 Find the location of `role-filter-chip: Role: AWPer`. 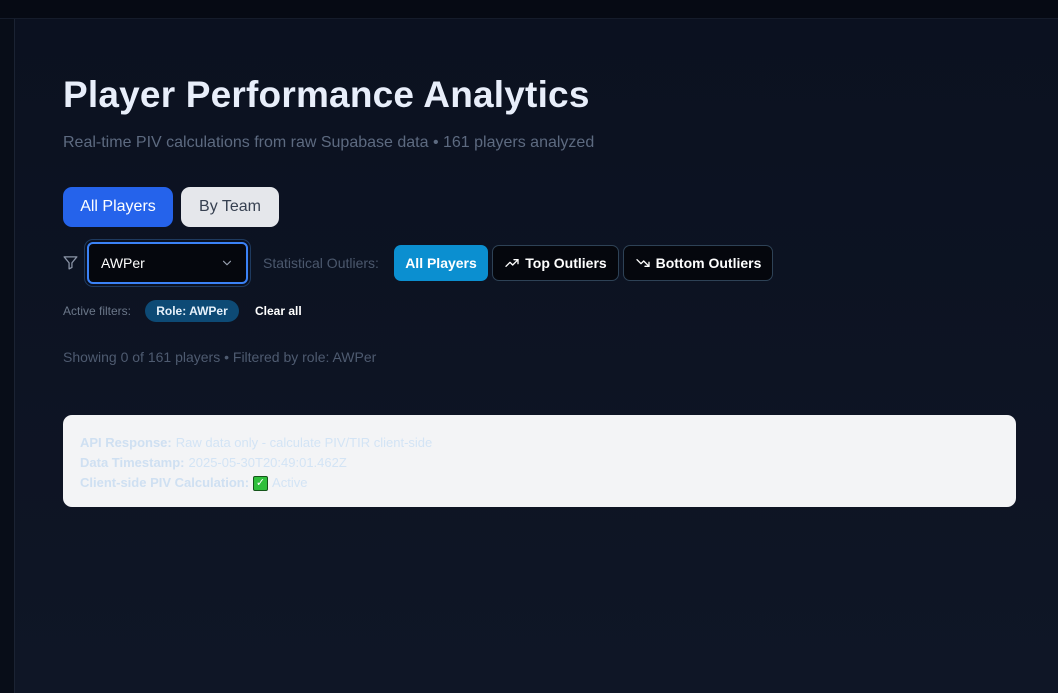

role-filter-chip: Role: AWPer is located at coordinates (192, 311).